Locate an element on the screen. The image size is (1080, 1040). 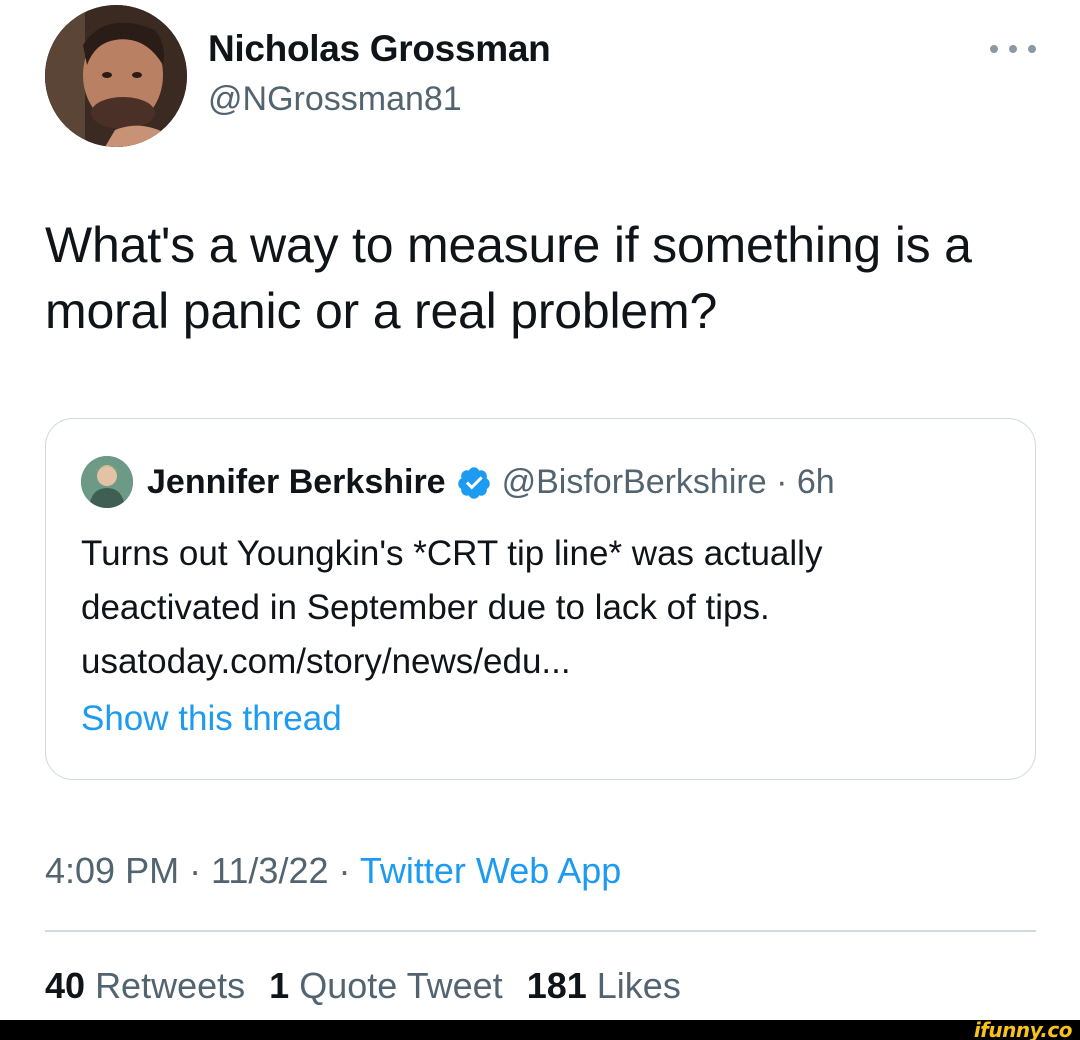
divider is located at coordinates (540, 931).